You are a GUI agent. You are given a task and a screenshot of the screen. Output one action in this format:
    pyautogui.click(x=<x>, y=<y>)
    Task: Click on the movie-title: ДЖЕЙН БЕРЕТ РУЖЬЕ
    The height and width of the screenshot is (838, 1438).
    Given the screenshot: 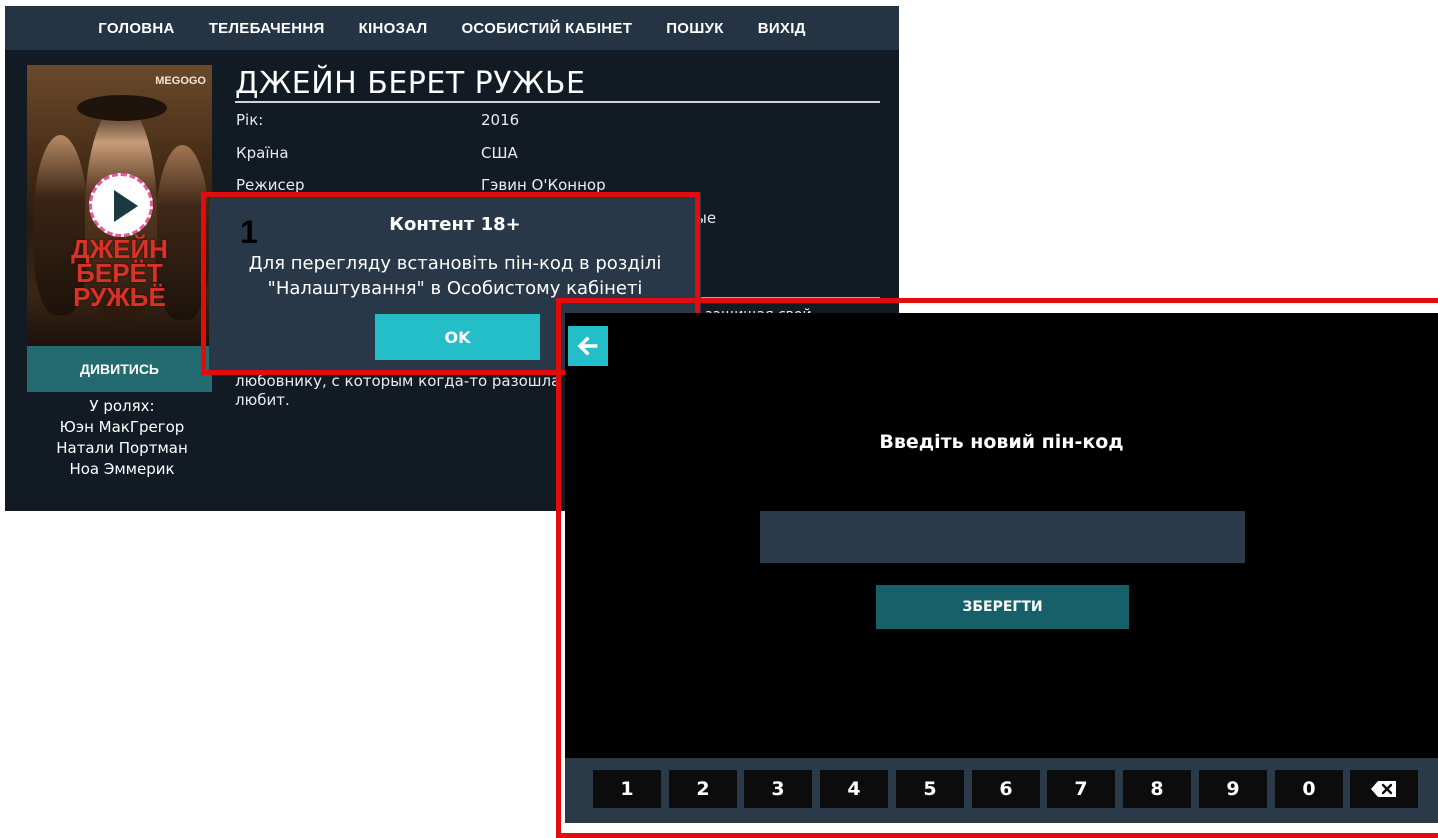 What is the action you would take?
    pyautogui.click(x=410, y=83)
    